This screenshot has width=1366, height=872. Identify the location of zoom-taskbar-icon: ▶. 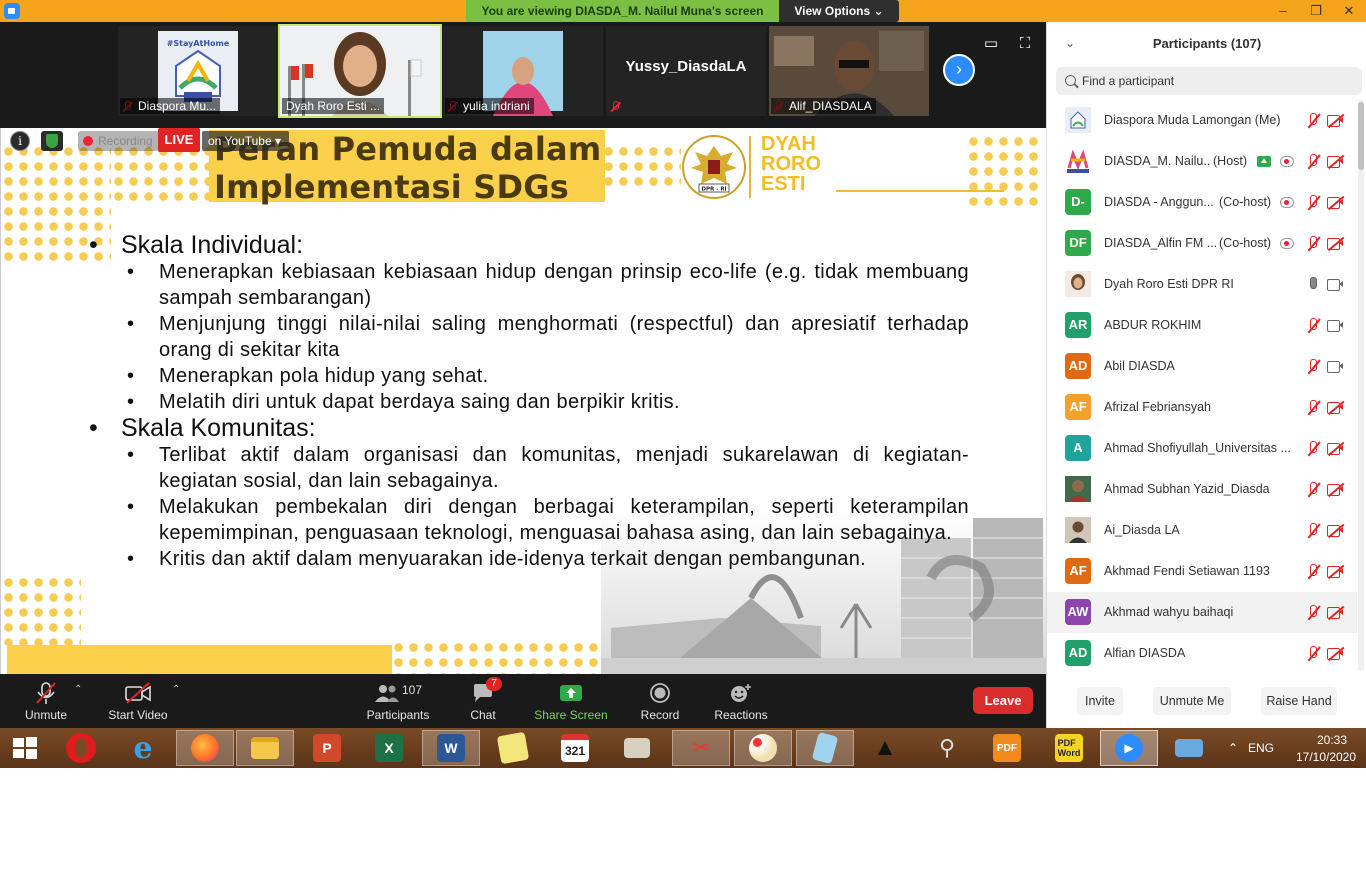
(1129, 748).